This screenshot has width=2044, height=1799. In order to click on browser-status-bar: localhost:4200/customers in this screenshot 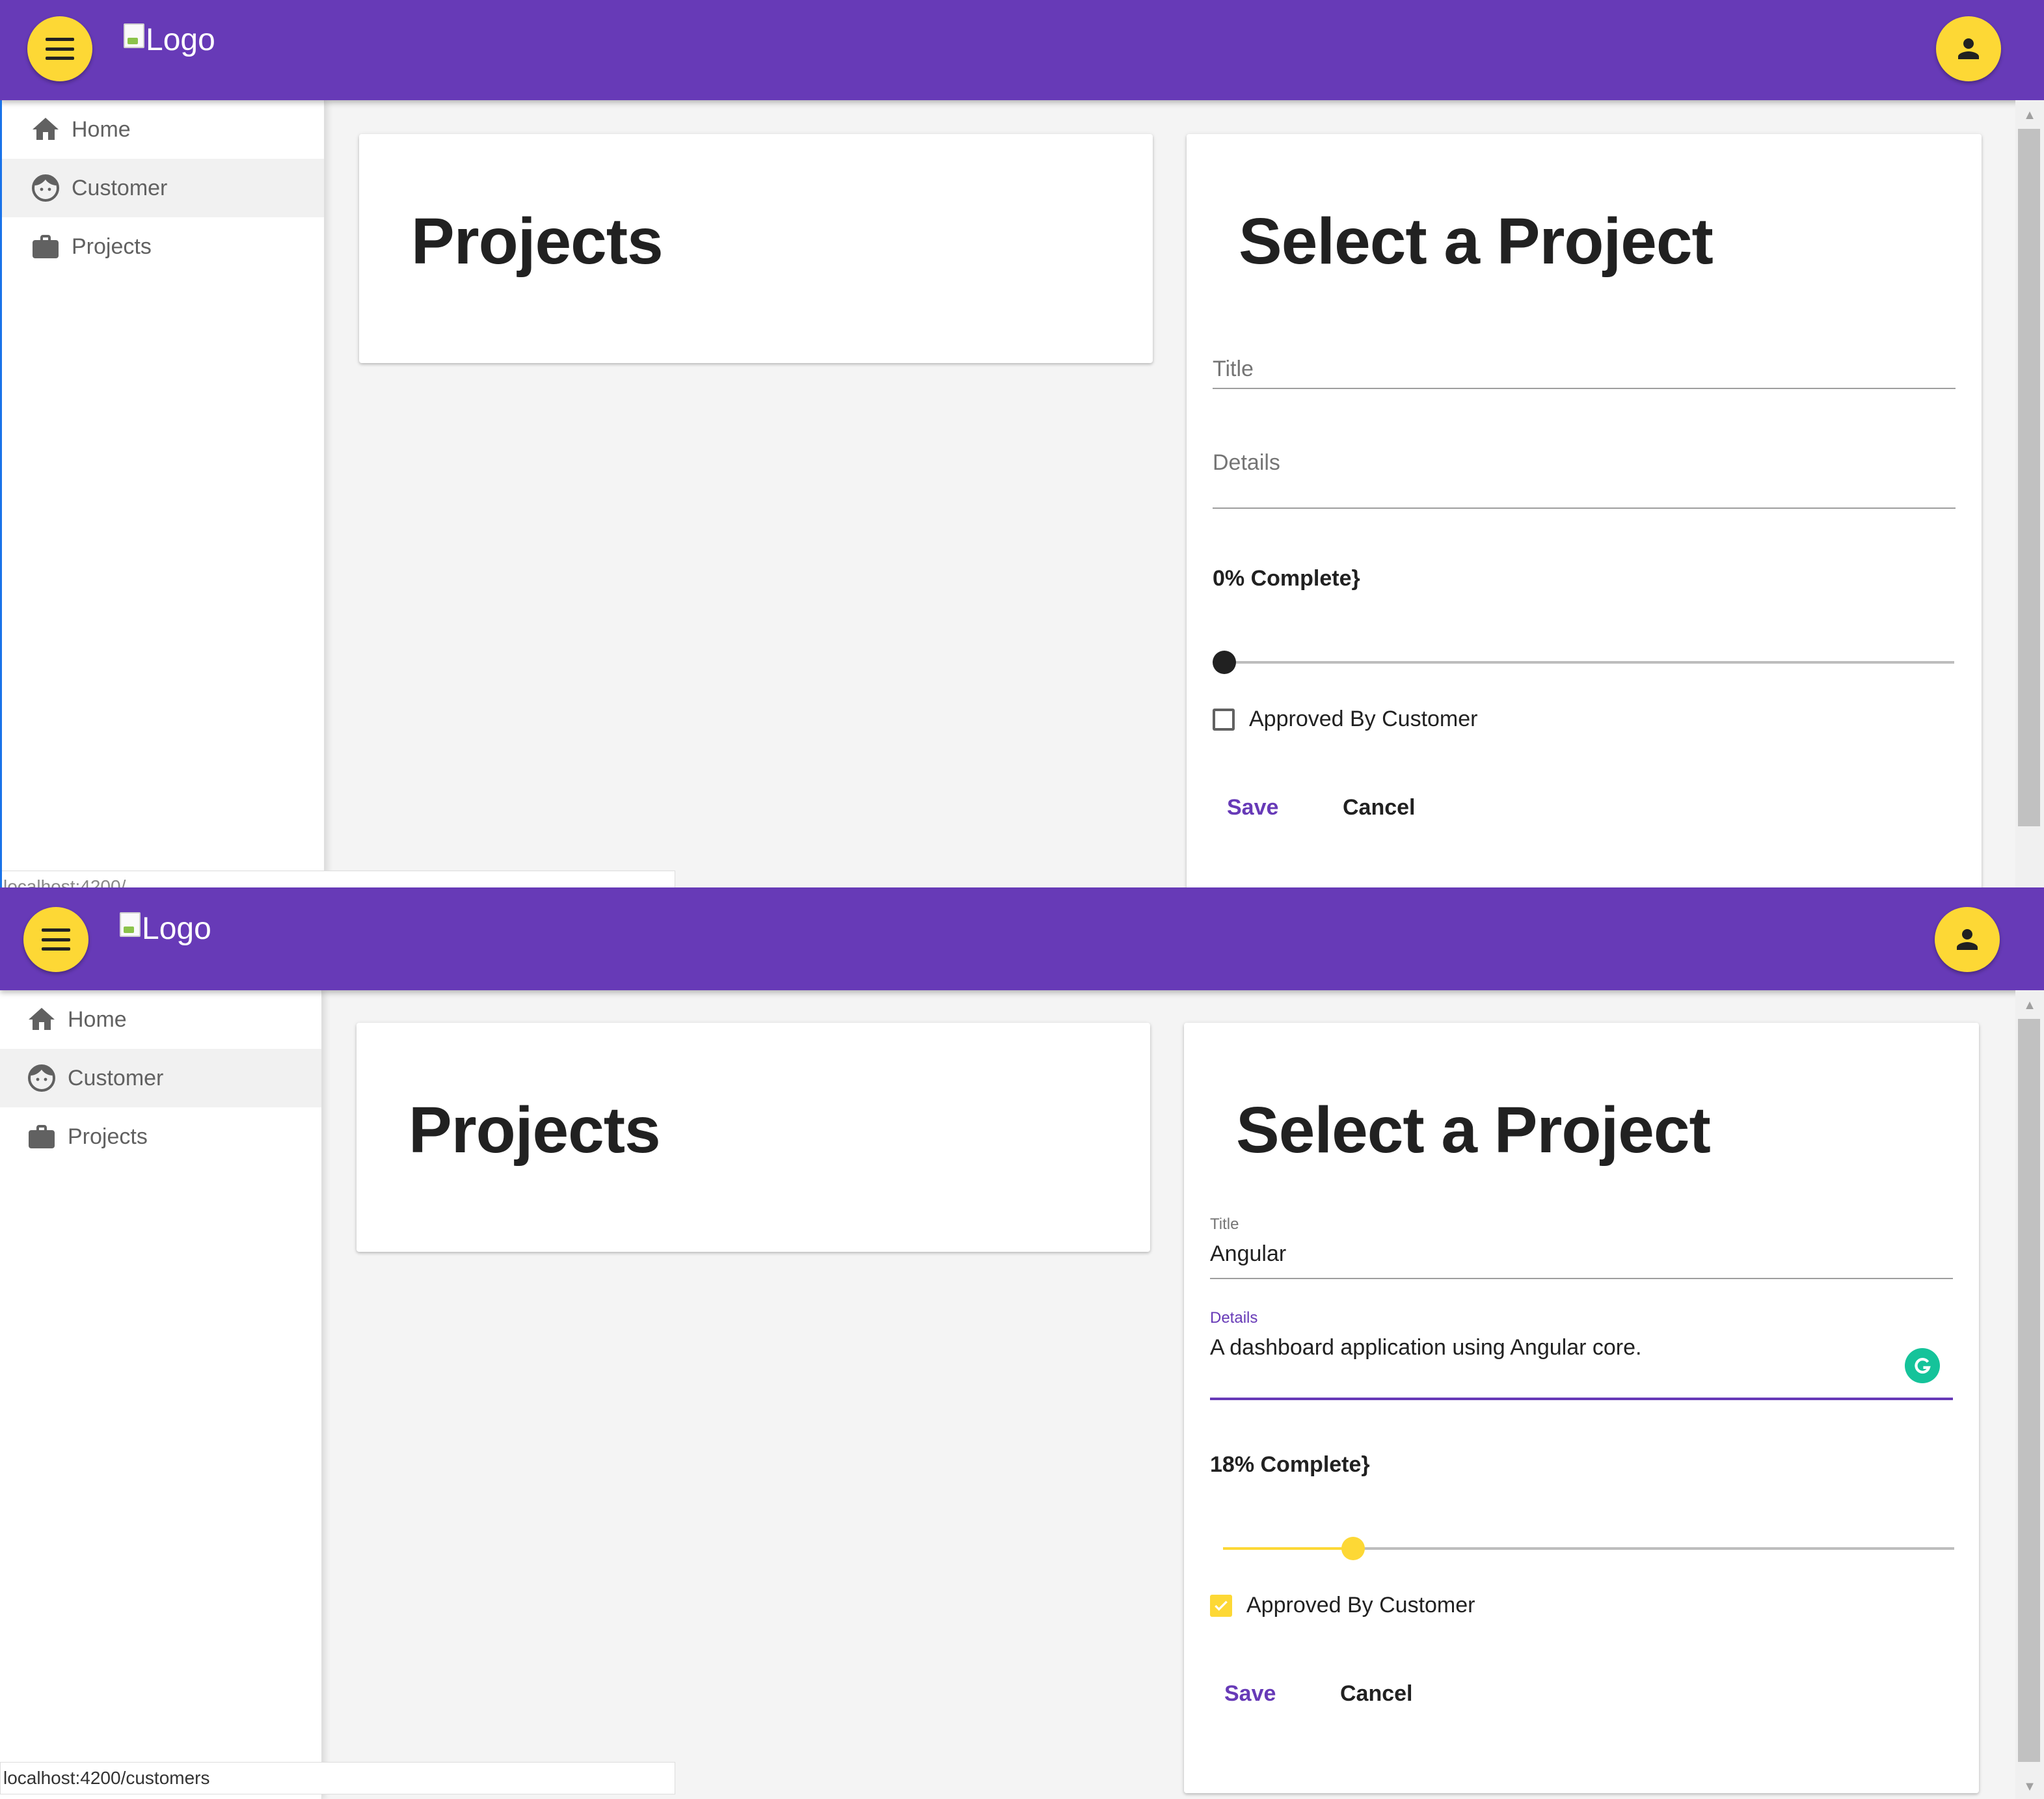, I will do `click(337, 1778)`.